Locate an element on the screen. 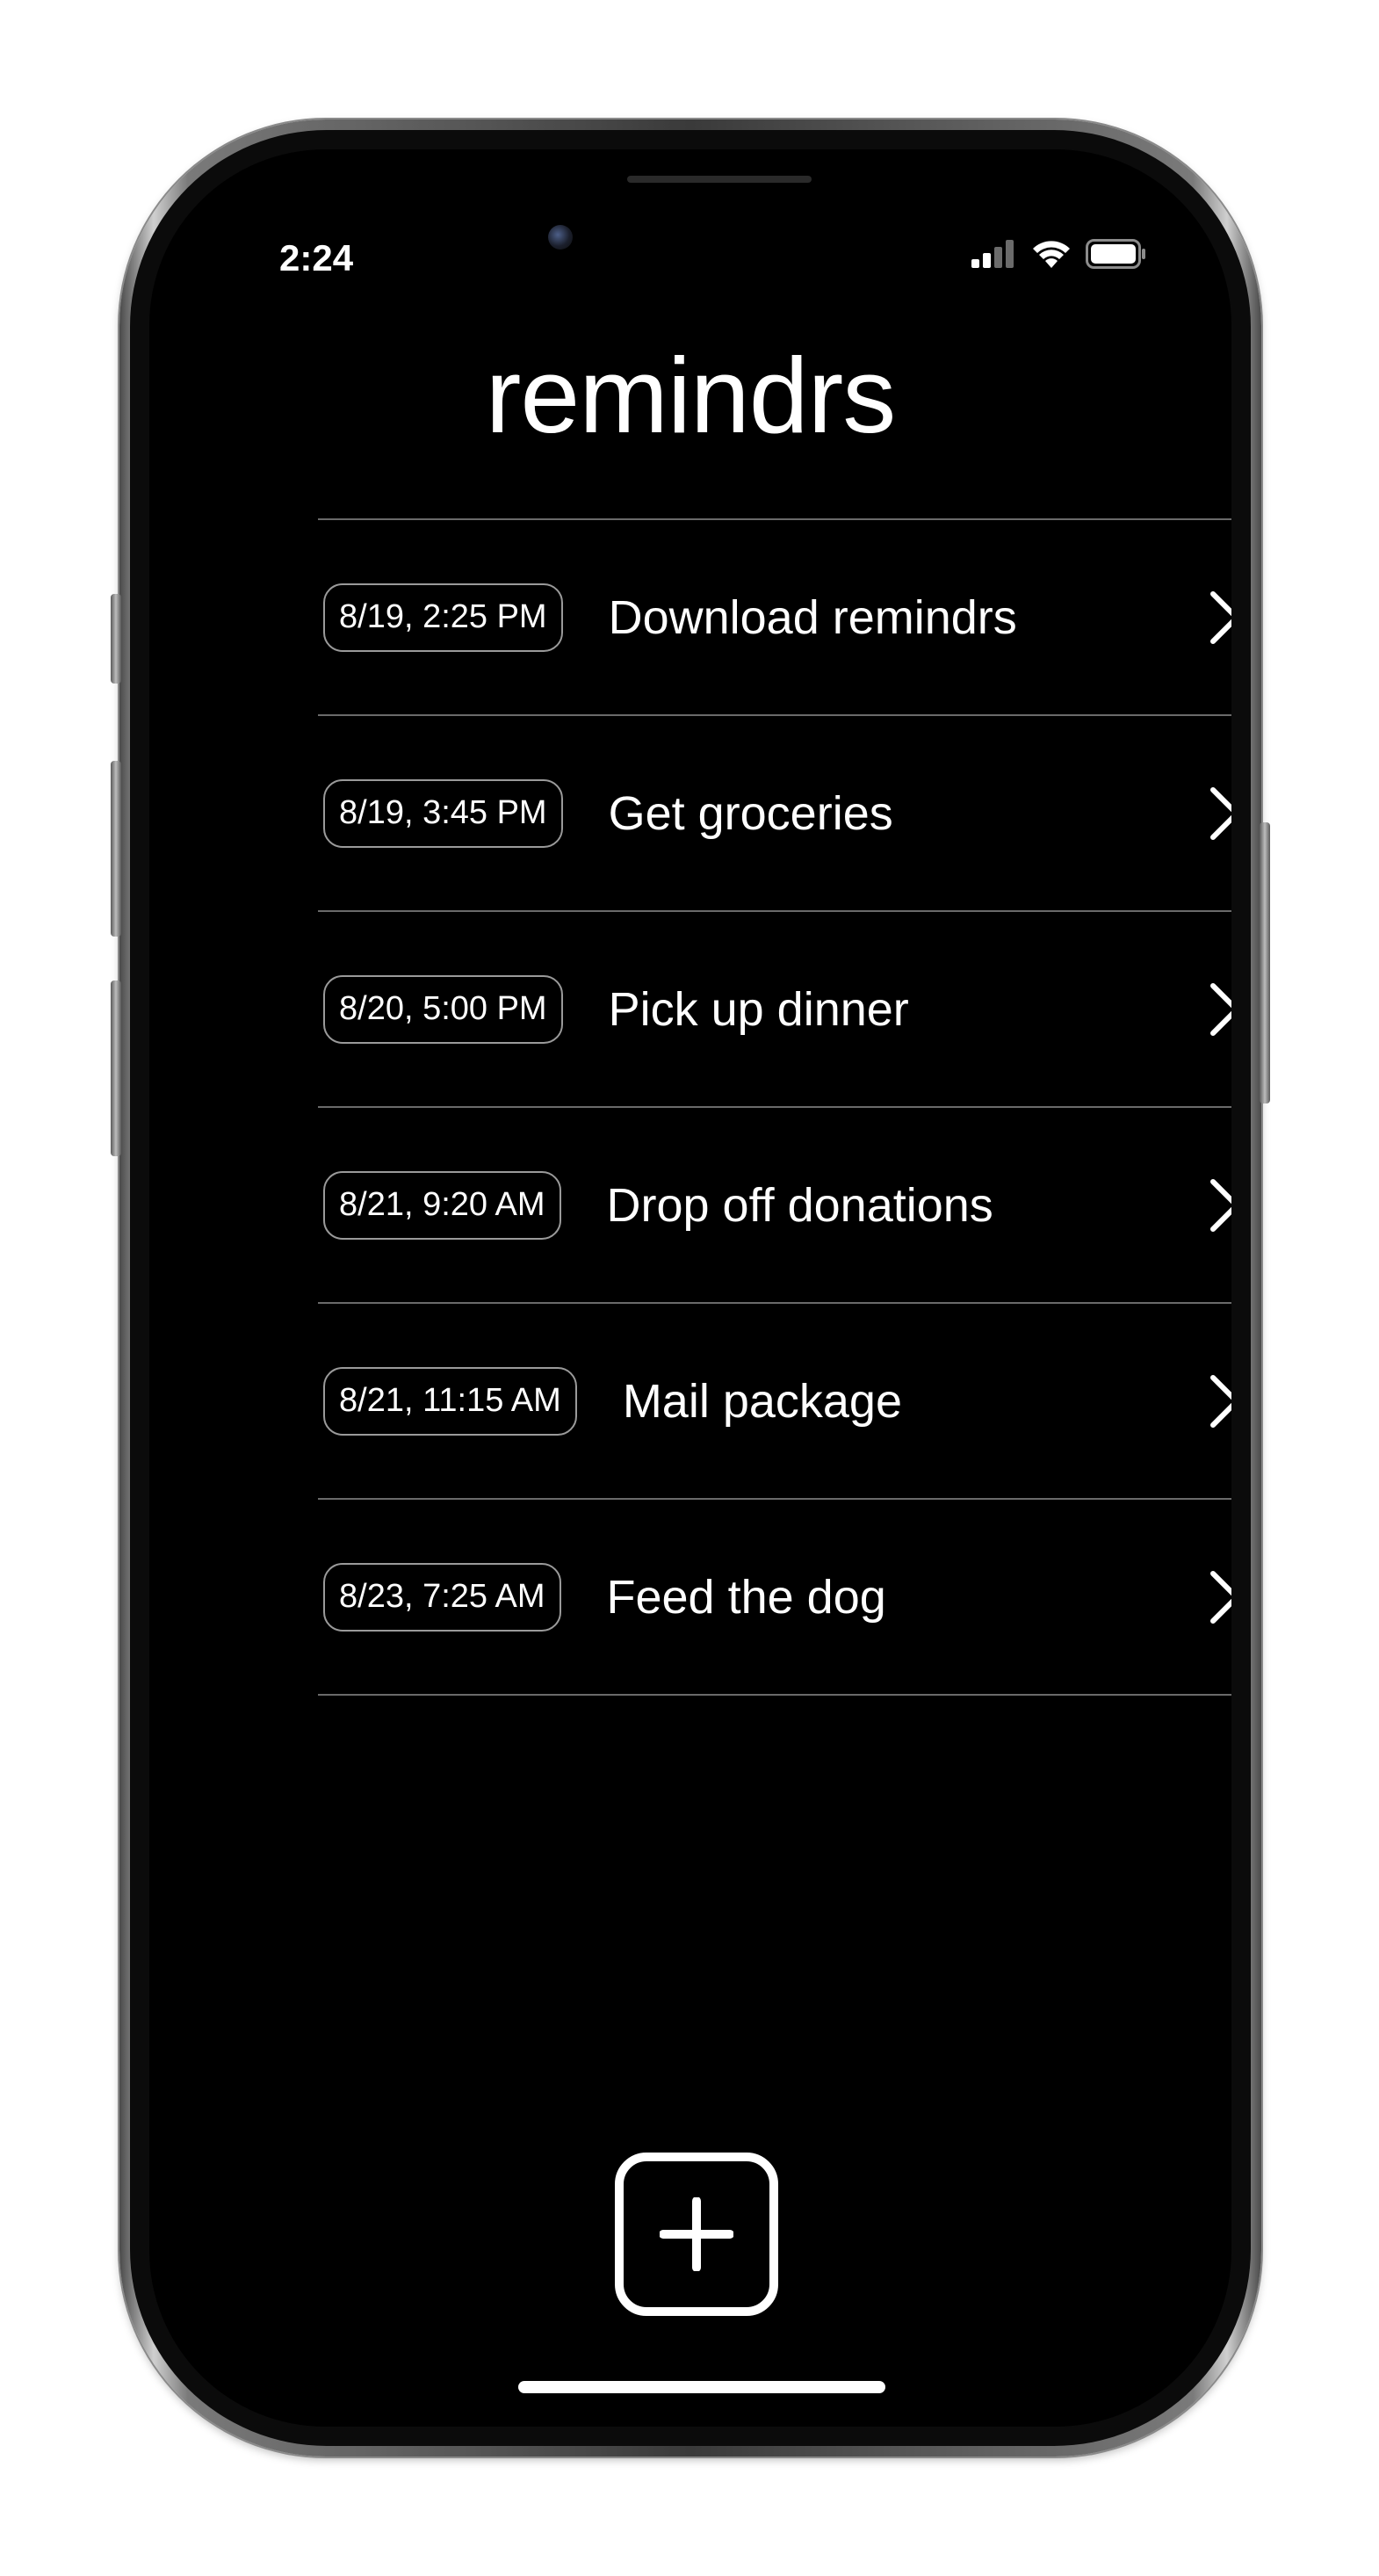 This screenshot has height=2576, width=1379. reminder-row: 8/23, 7:25 AM Feed the dog is located at coordinates (774, 1598).